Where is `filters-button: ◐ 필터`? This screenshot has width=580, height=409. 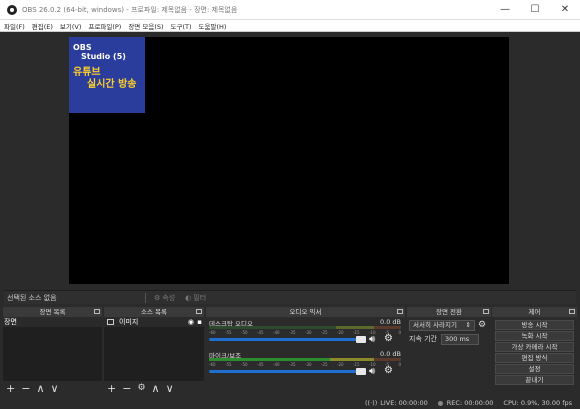 filters-button: ◐ 필터 is located at coordinates (194, 298).